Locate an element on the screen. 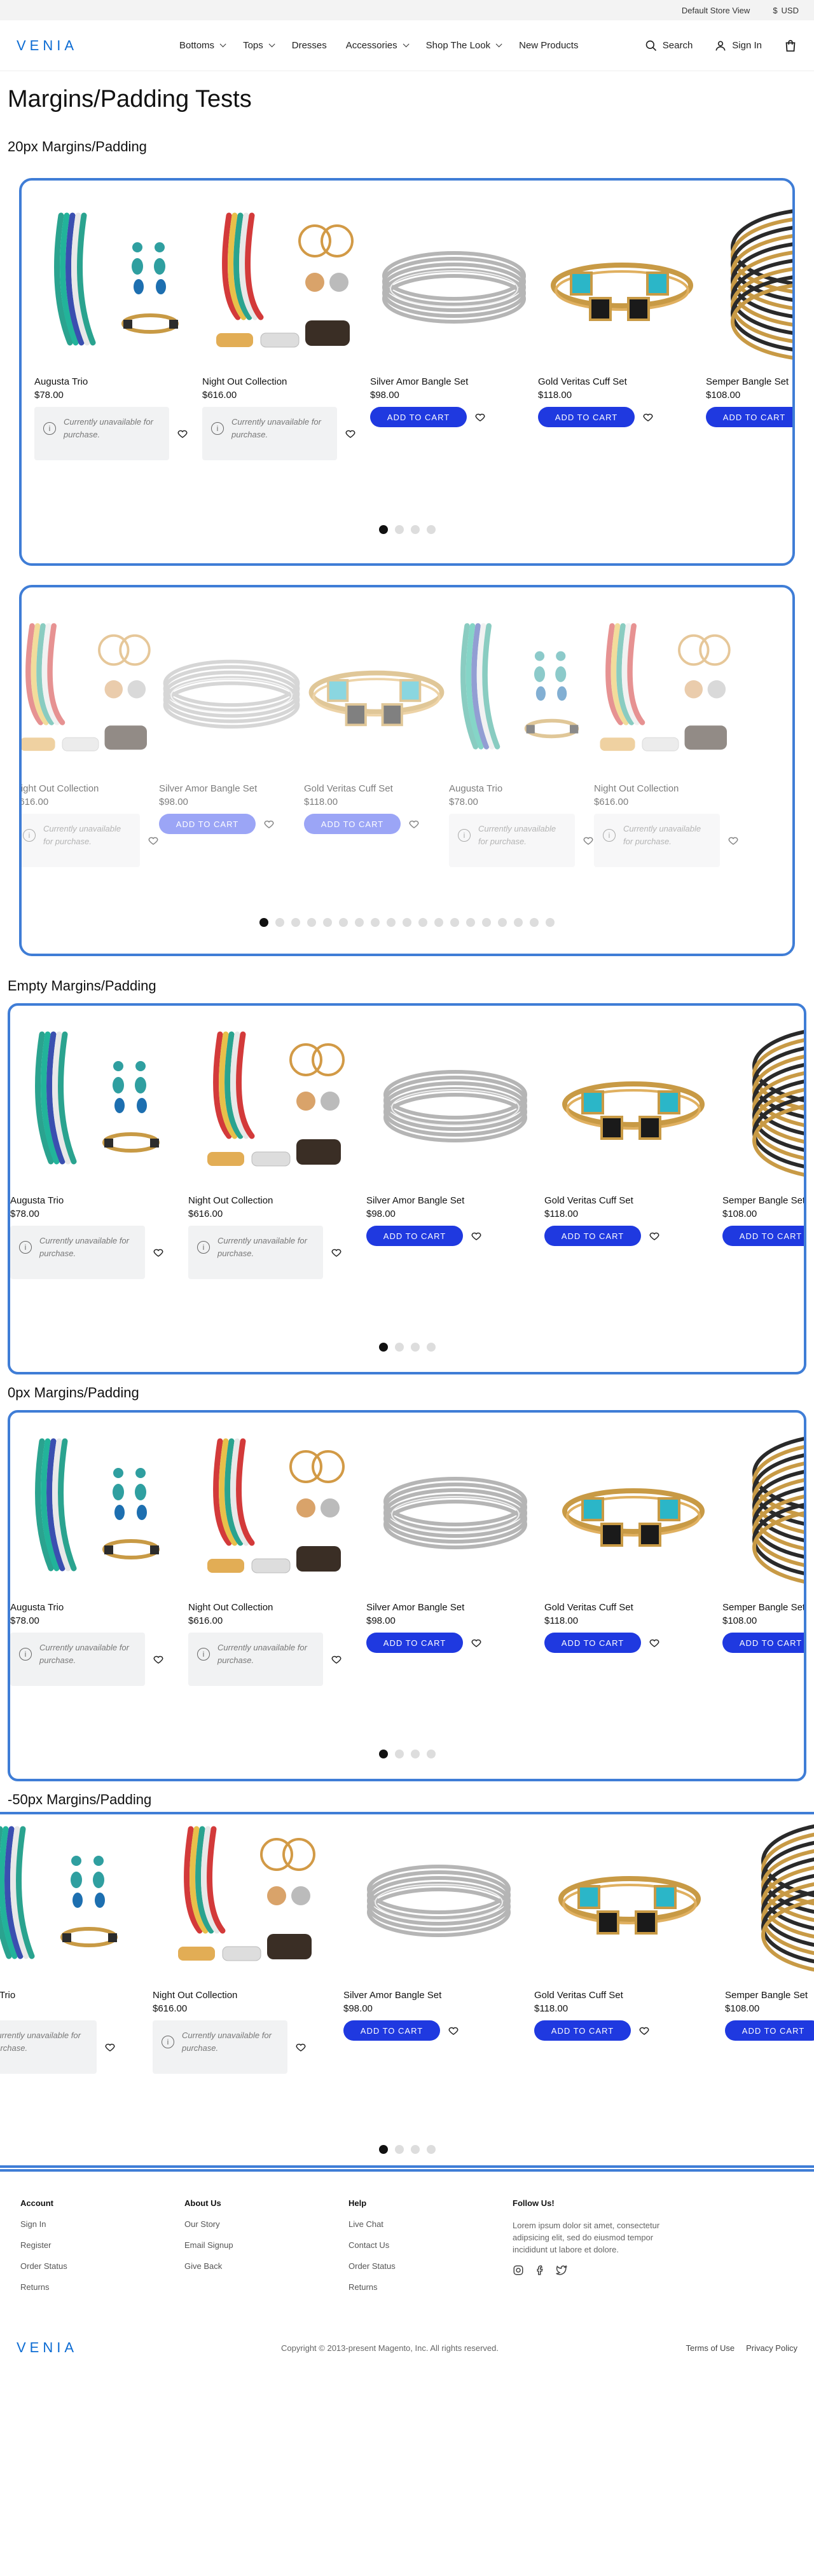 Image resolution: width=814 pixels, height=2576 pixels. nav-shop-the-look: Shop The Look is located at coordinates (464, 46).